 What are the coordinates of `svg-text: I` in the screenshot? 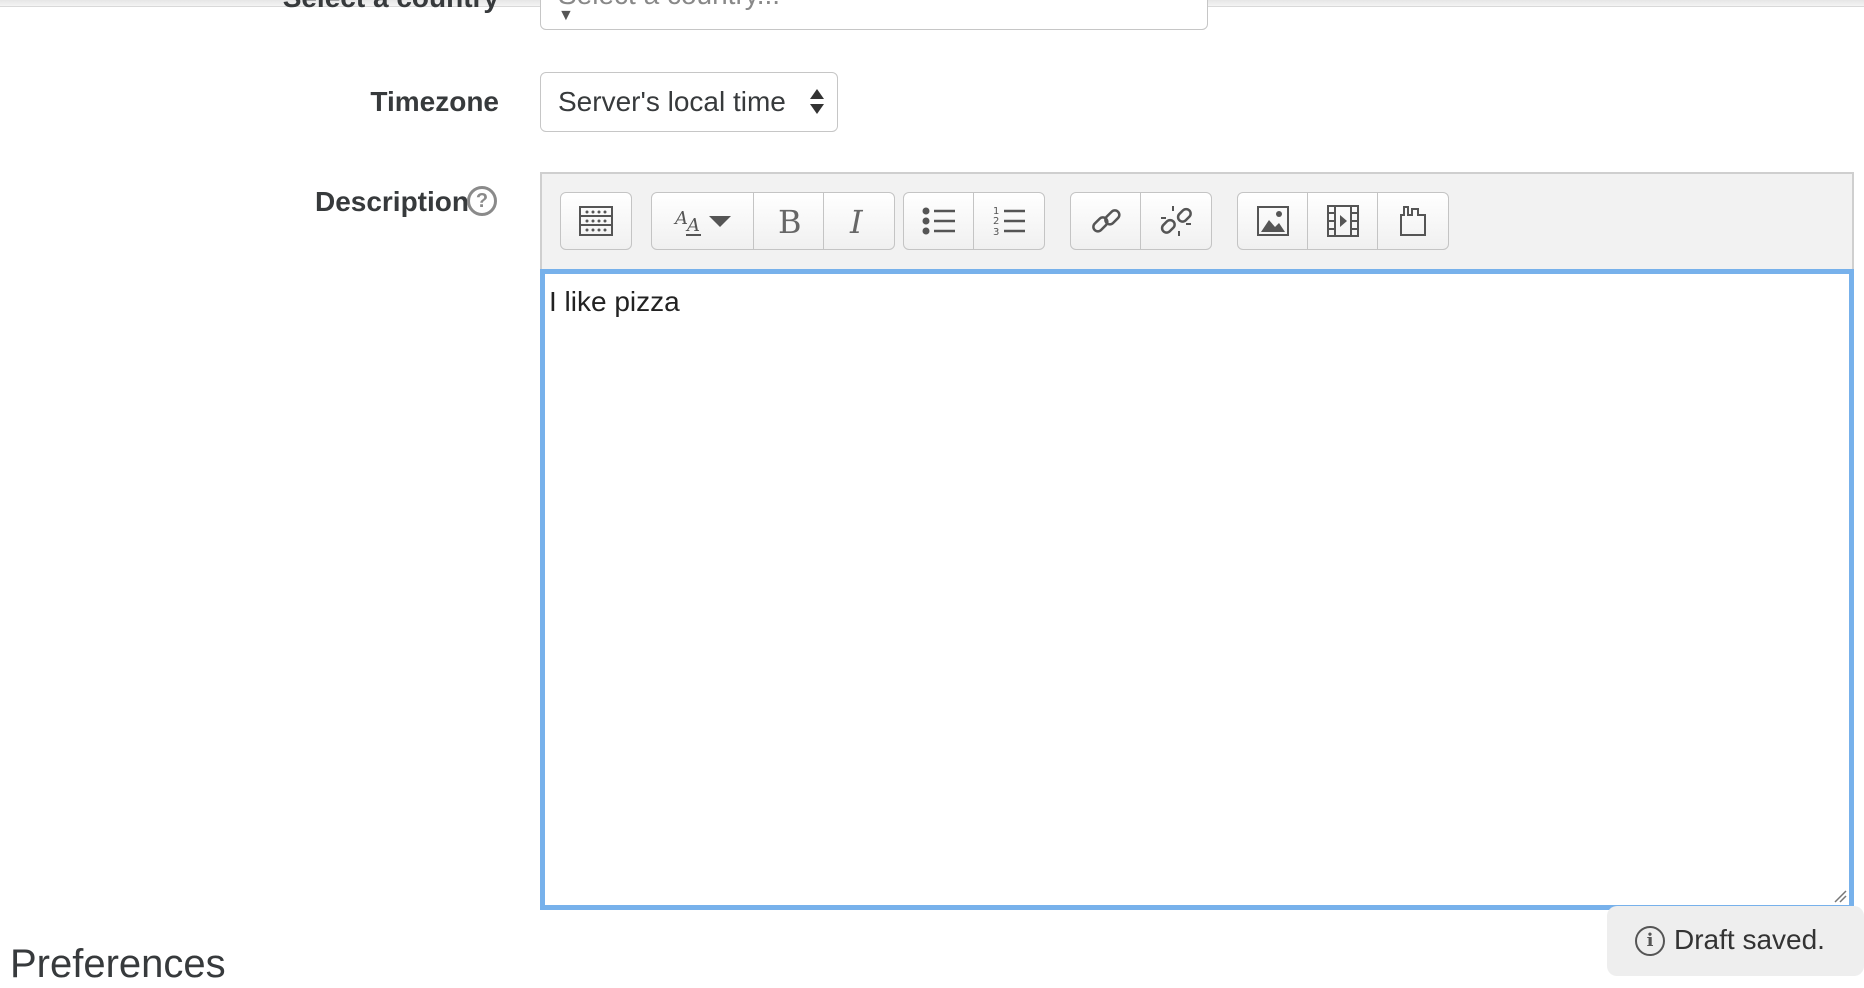 It's located at (856, 221).